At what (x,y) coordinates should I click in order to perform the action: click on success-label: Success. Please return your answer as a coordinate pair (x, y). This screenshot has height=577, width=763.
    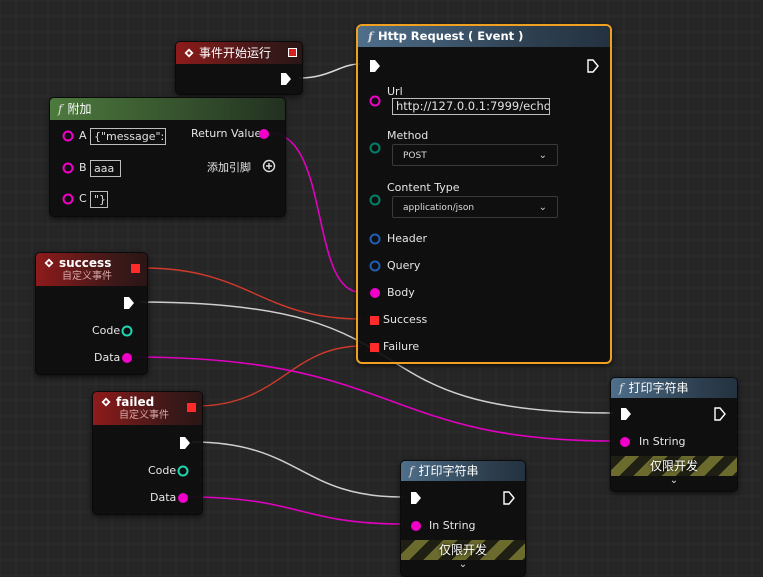
    Looking at the image, I should click on (405, 319).